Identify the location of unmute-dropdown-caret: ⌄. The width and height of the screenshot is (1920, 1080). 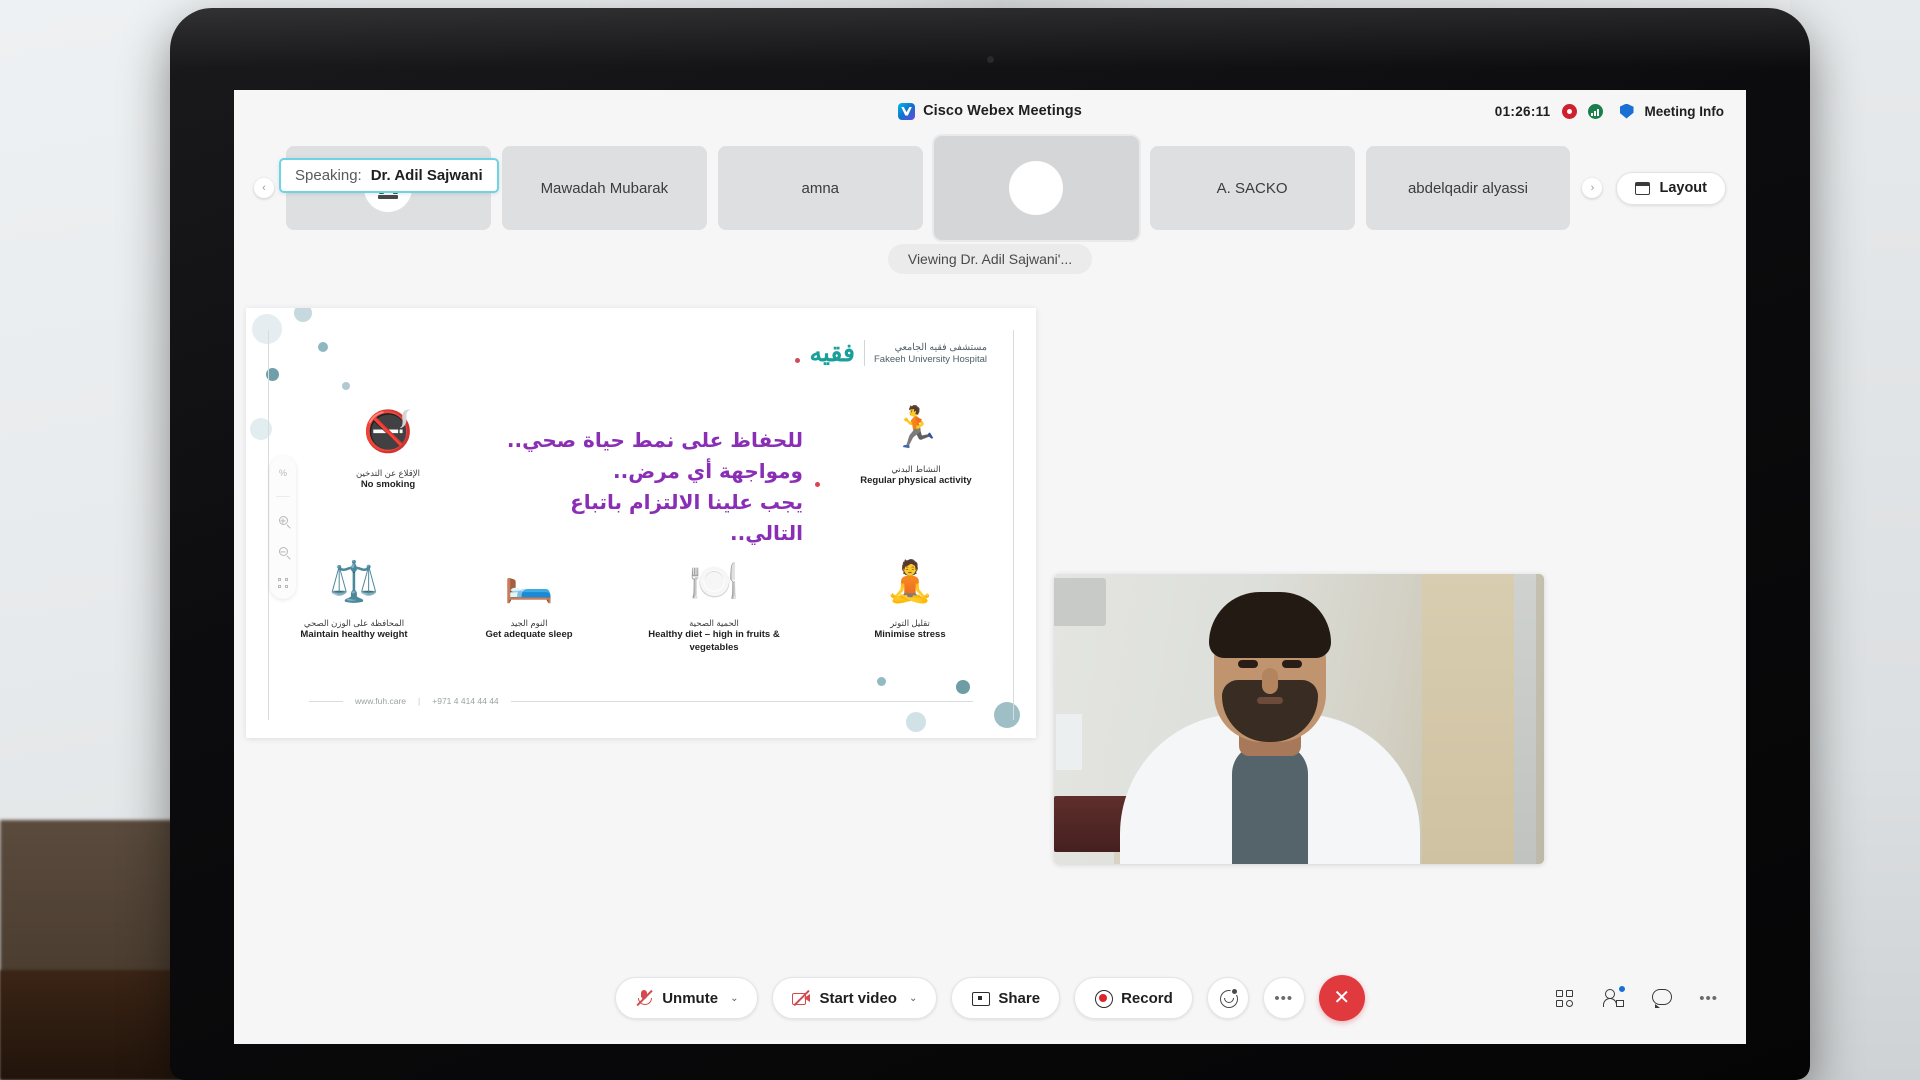
(734, 998).